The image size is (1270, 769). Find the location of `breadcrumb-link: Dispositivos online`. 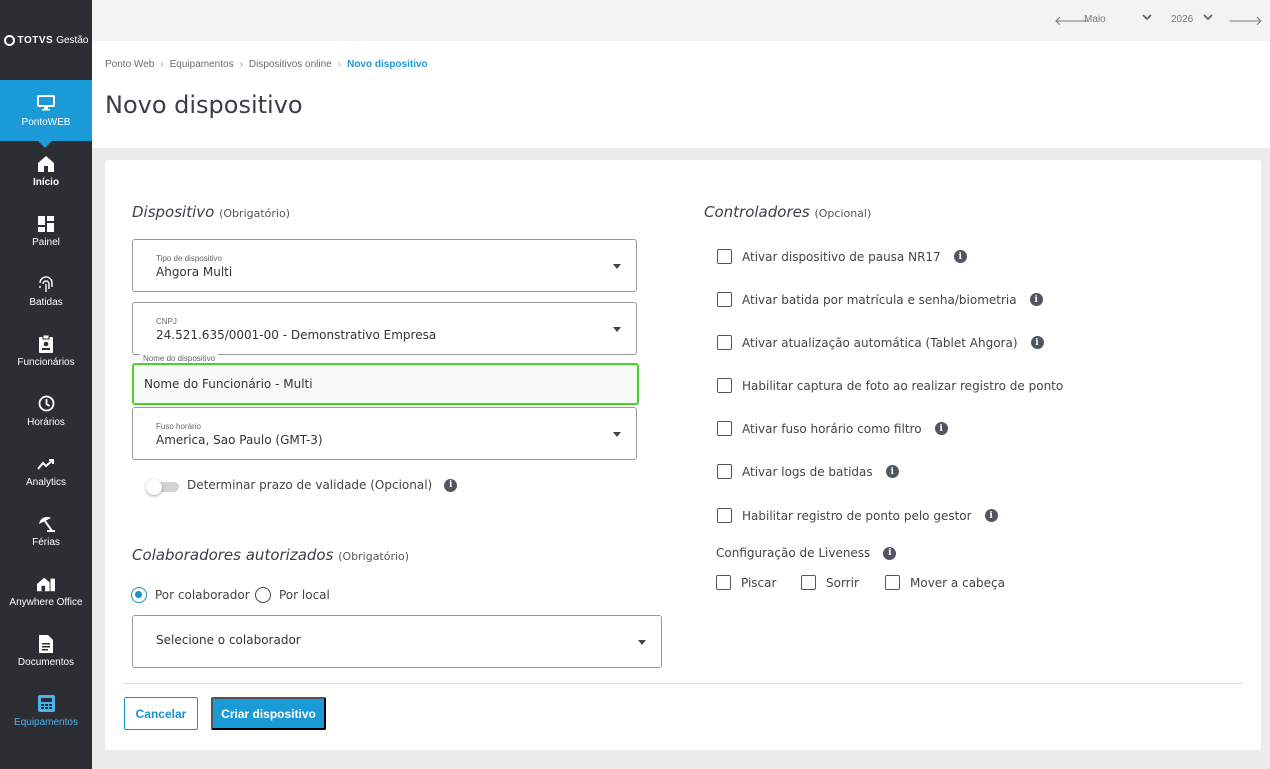

breadcrumb-link: Dispositivos online is located at coordinates (290, 64).